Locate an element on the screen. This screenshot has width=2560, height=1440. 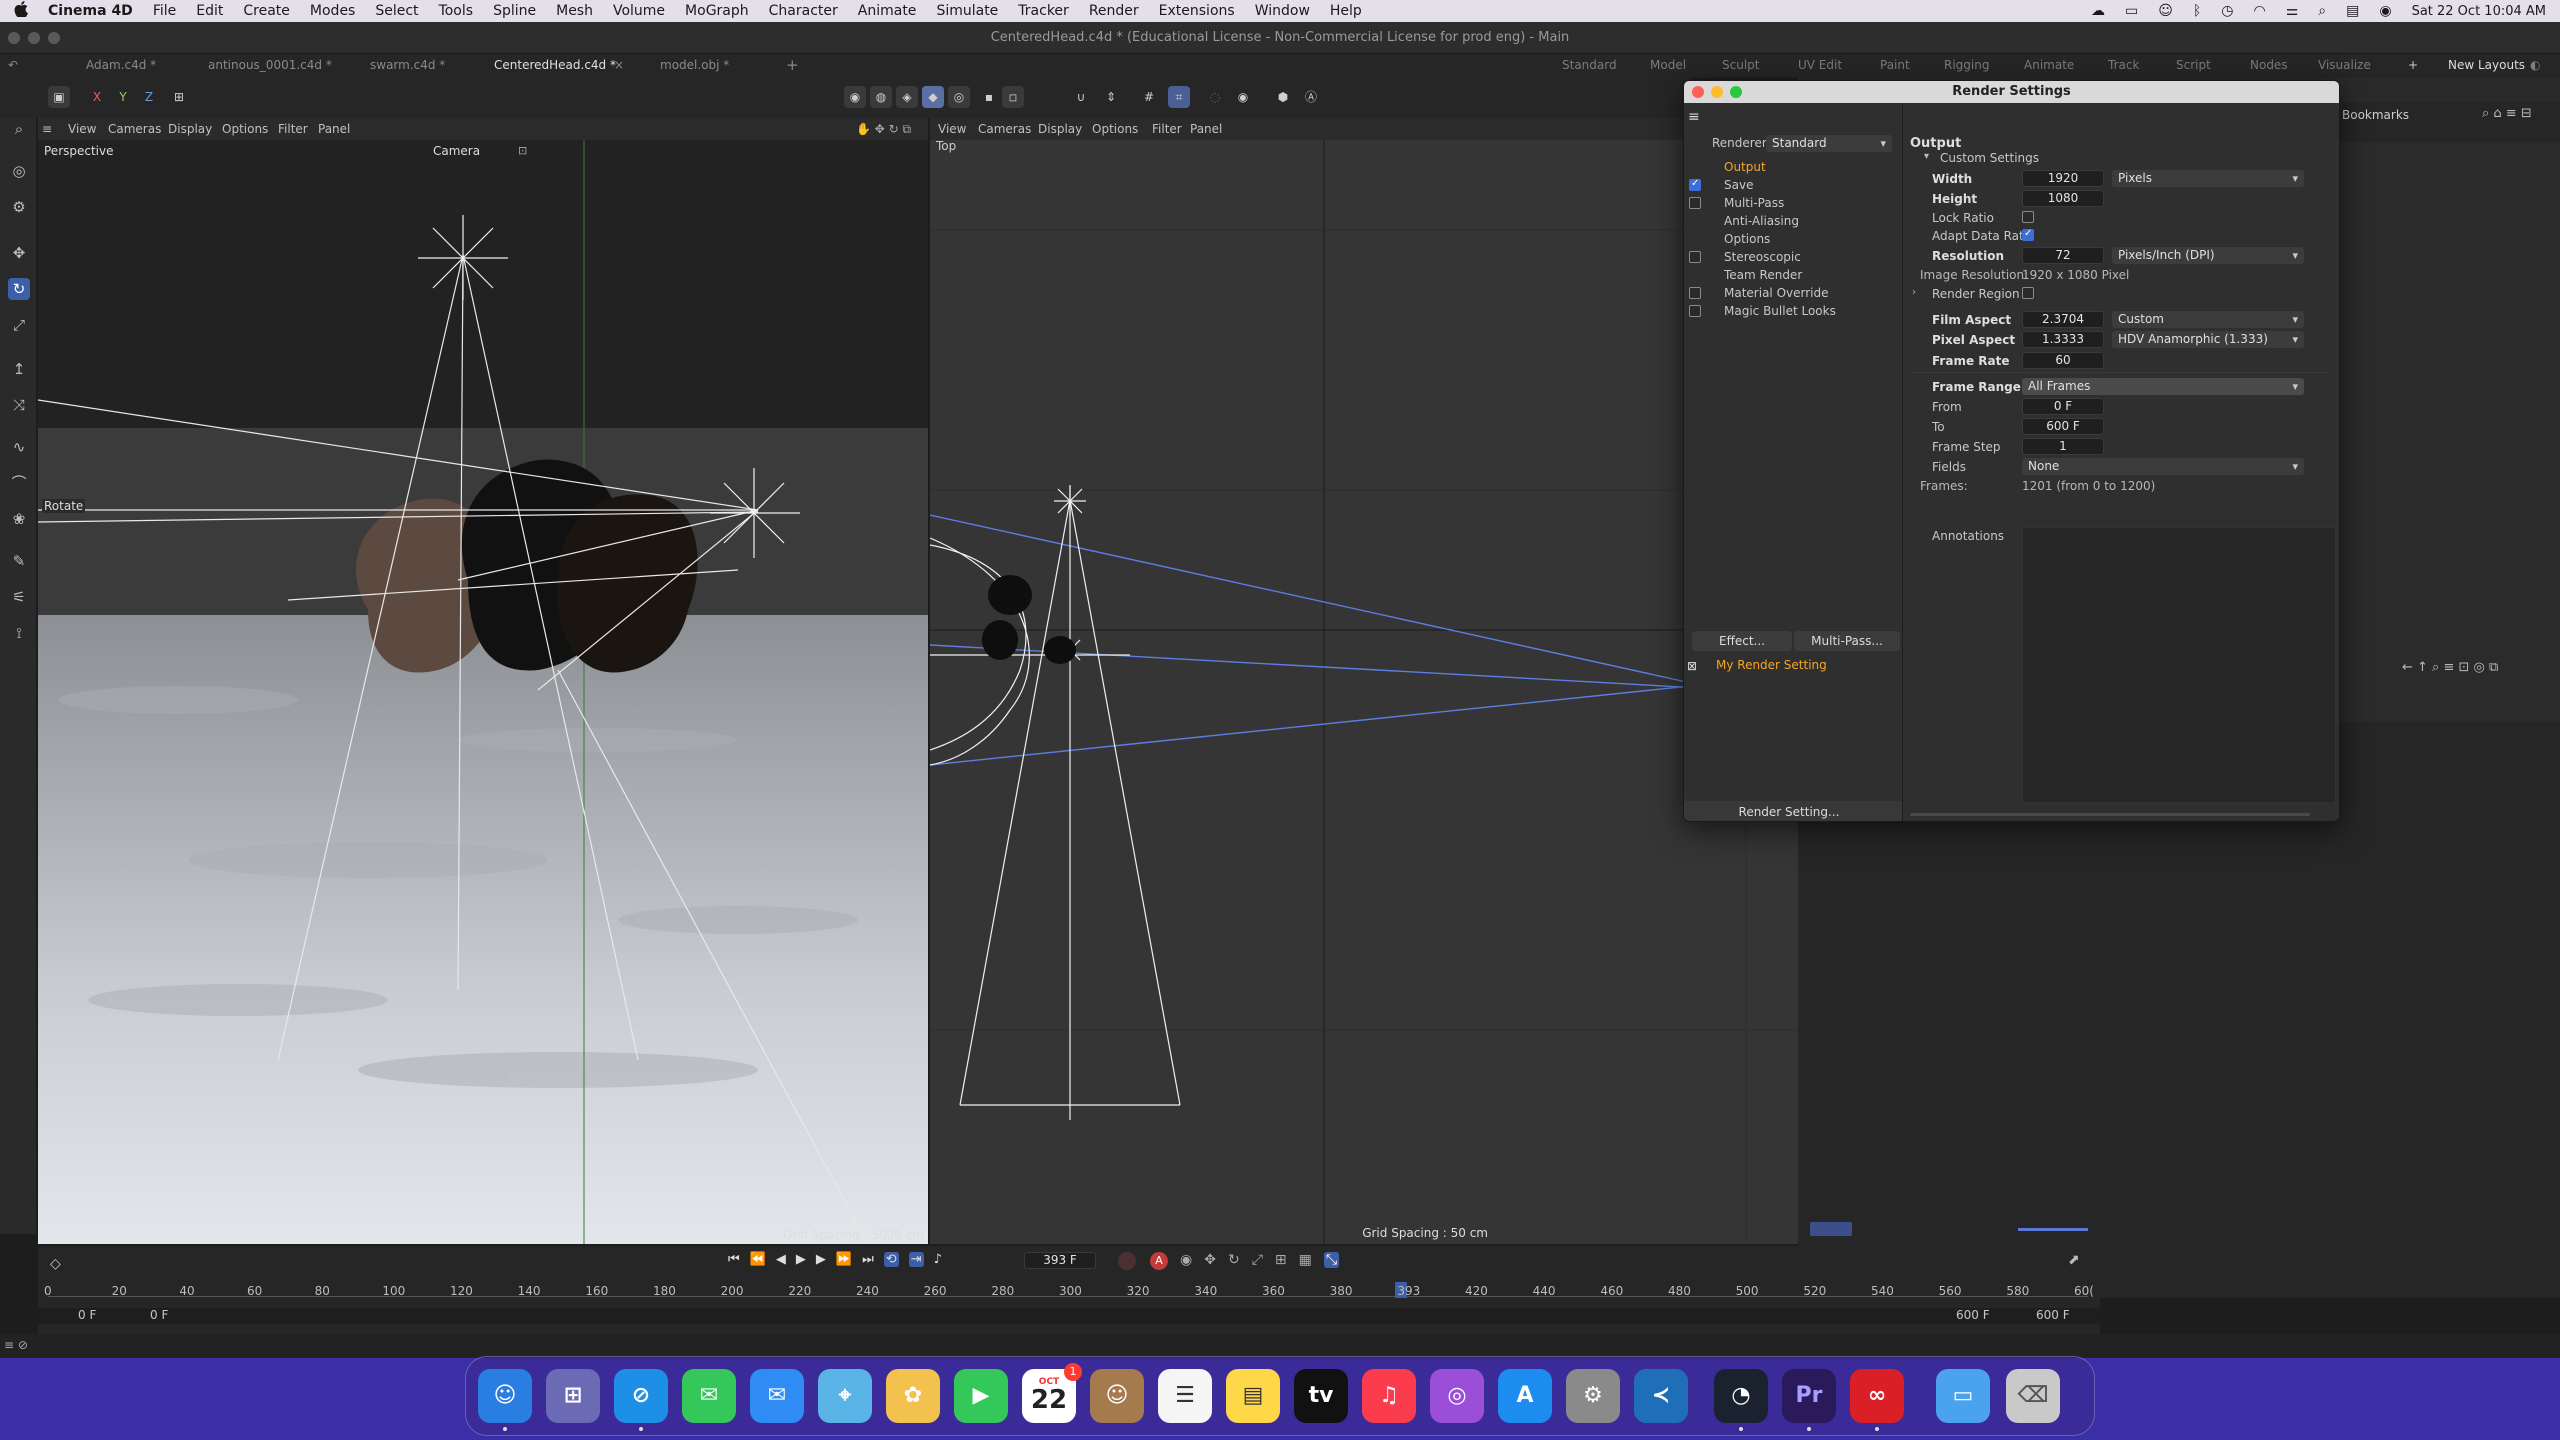
viewport-menu-view: View is located at coordinates (952, 129).